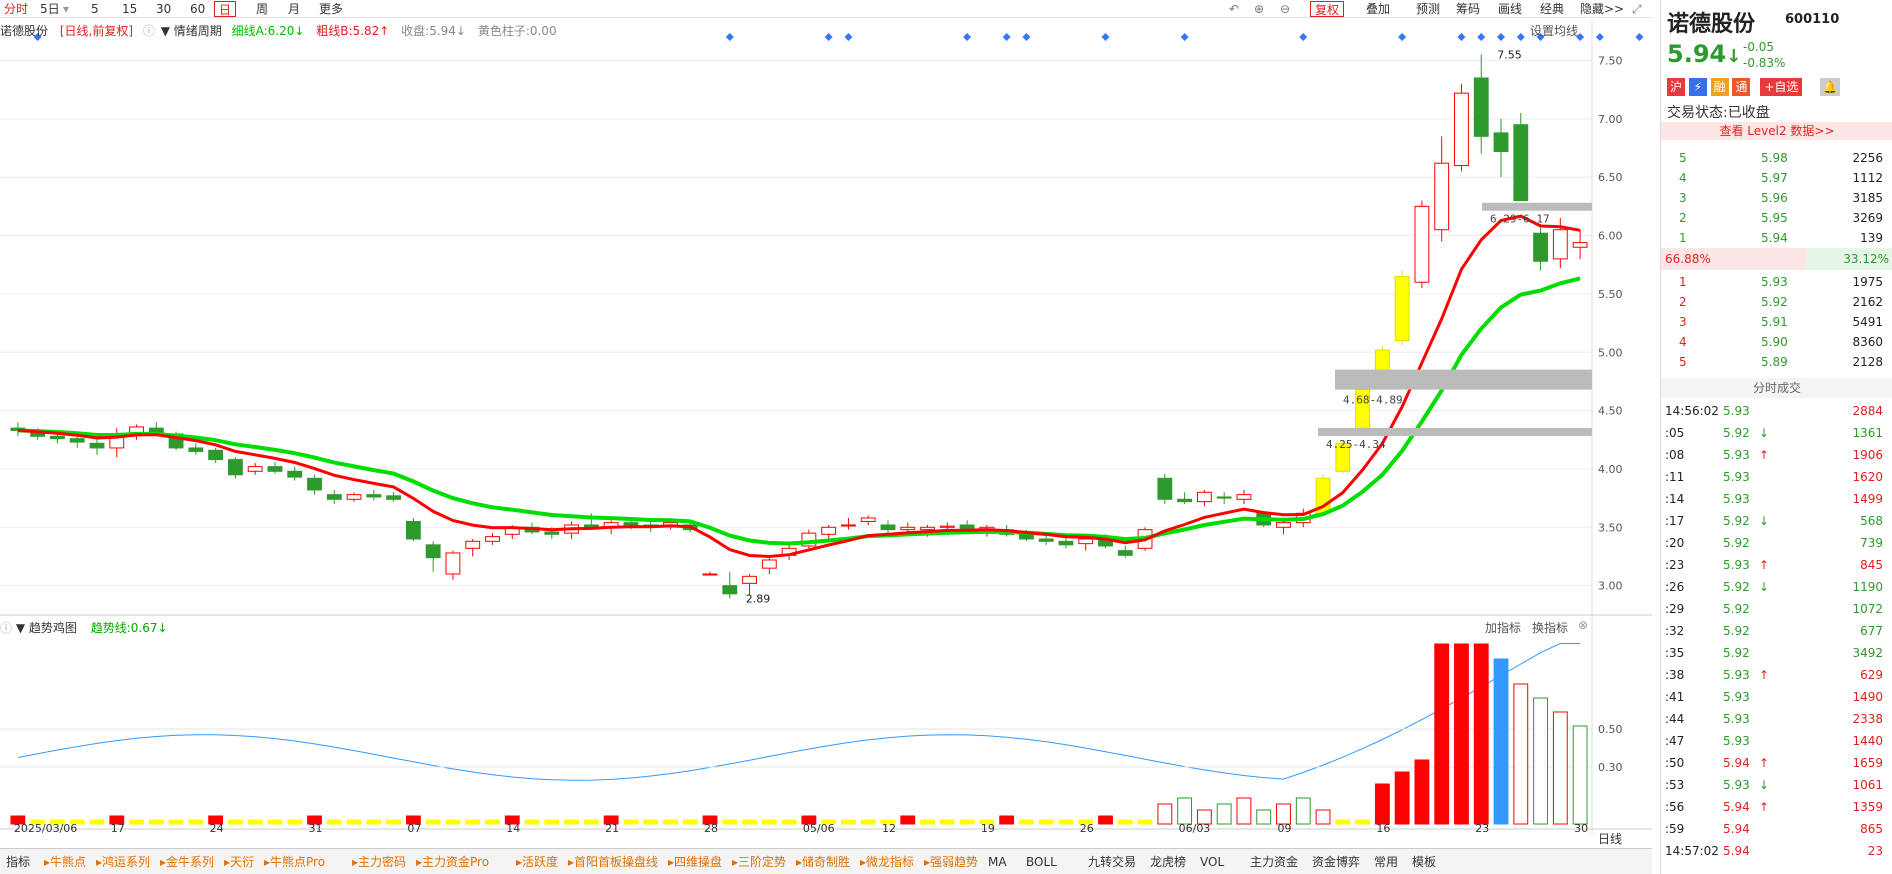 This screenshot has width=1892, height=874. Describe the element at coordinates (613, 862) in the screenshot. I see `indicator-tab: ▸首阳首板操盘线` at that location.